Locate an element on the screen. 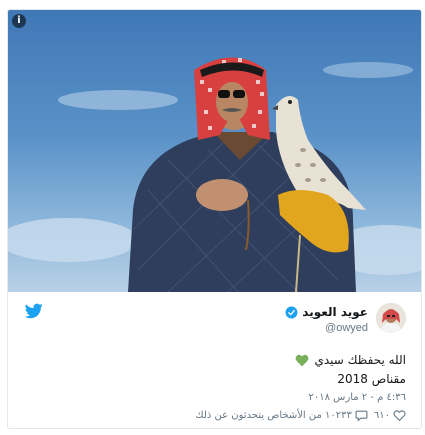  tweet-timestamp: ٤:٣٦ م - ٢ مارس ٢٠١٨ is located at coordinates (357, 397).